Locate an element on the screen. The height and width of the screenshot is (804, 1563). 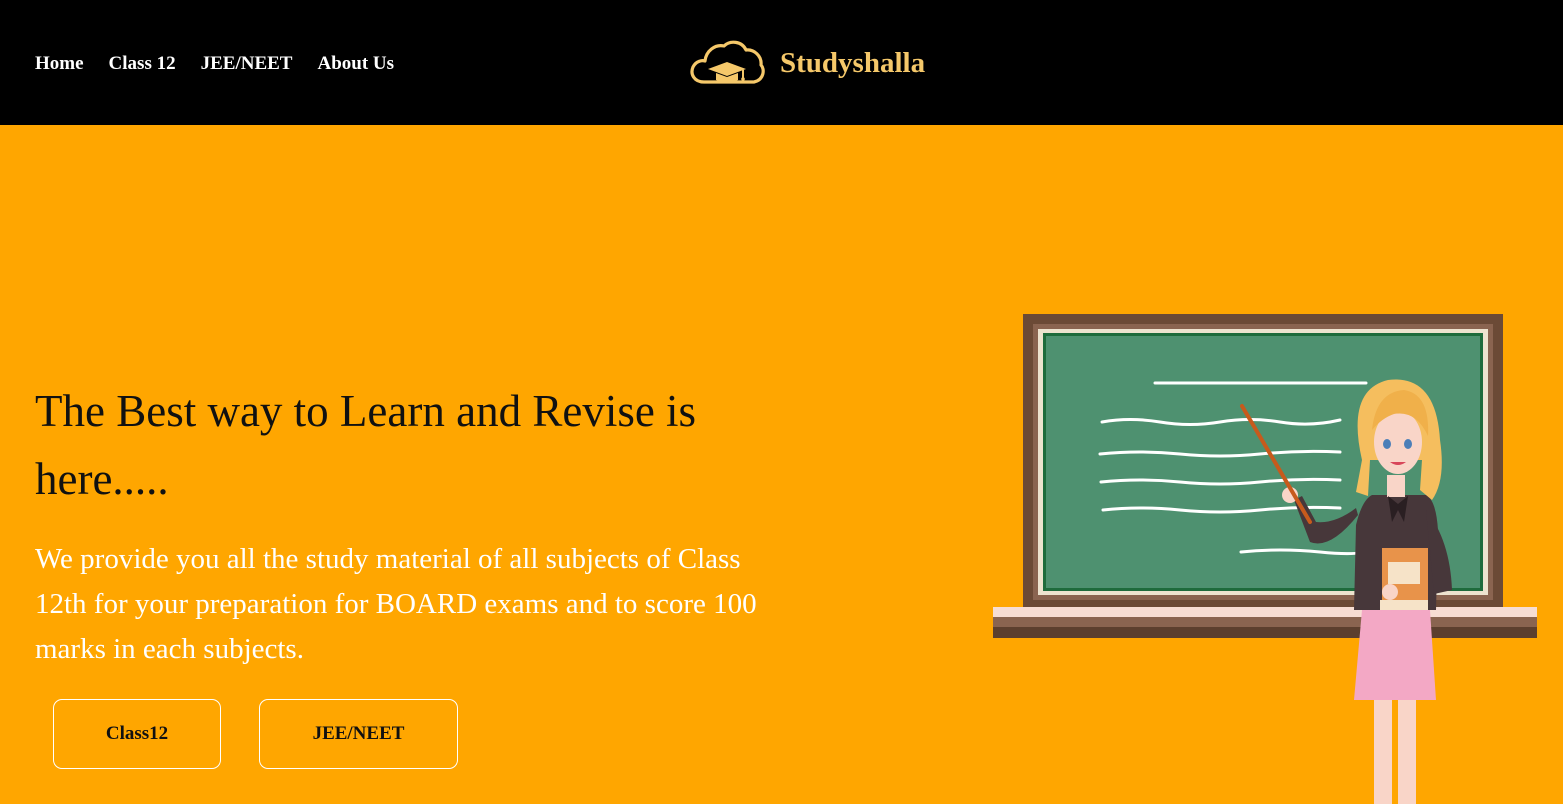
class12-button: Class12 is located at coordinates (137, 734).